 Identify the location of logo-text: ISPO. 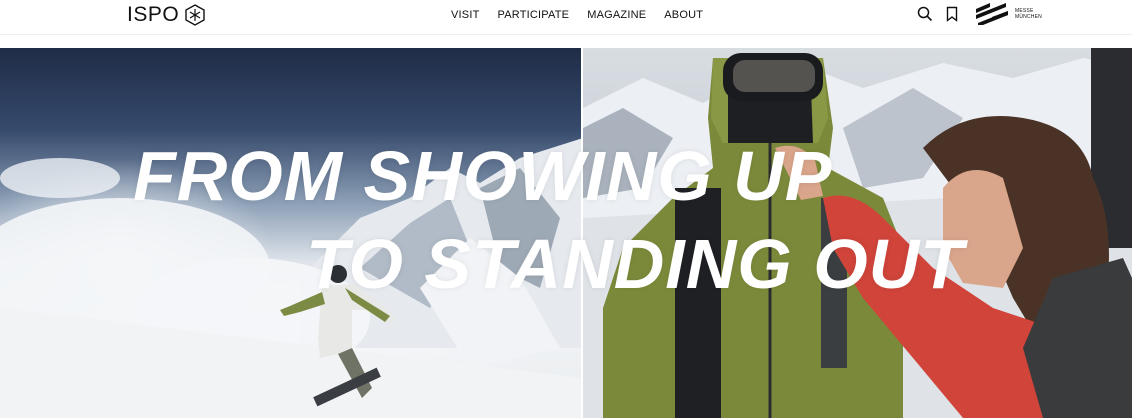
(153, 14).